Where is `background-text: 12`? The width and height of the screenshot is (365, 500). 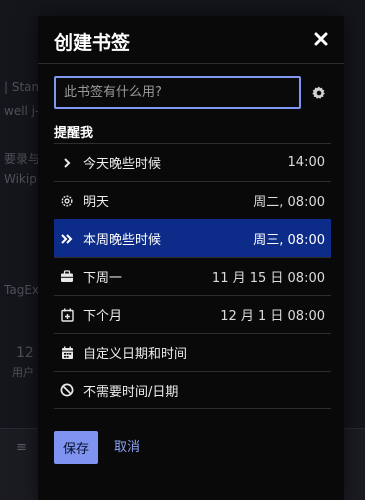
background-text: 12 is located at coordinates (25, 353).